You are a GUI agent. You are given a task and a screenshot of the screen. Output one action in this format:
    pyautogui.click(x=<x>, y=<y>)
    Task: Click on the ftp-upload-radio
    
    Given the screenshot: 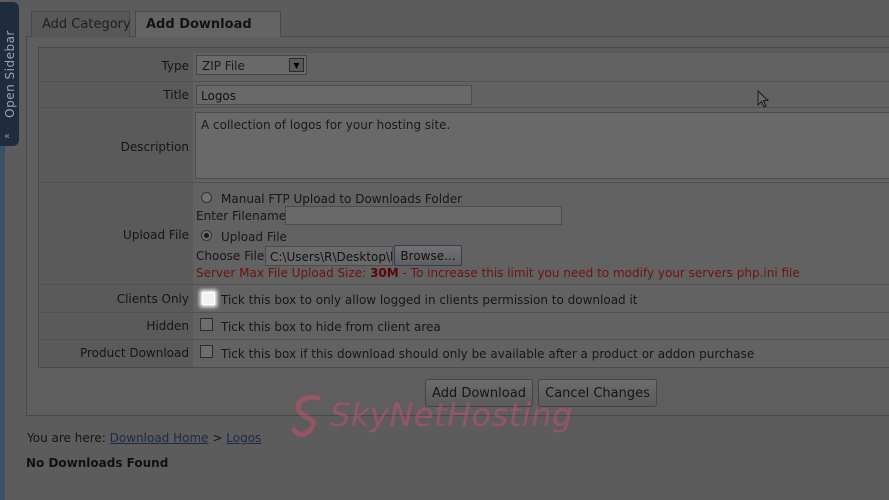 What is the action you would take?
    pyautogui.click(x=206, y=197)
    